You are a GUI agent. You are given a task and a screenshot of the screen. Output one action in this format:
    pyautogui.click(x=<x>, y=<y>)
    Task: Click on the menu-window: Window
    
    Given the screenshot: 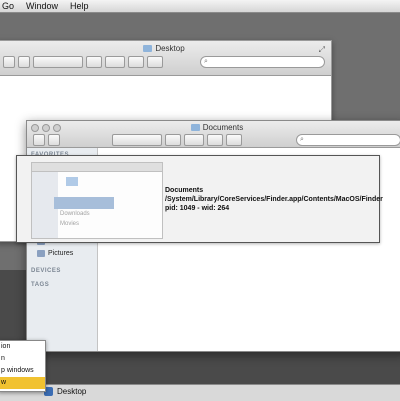 What is the action you would take?
    pyautogui.click(x=42, y=6)
    